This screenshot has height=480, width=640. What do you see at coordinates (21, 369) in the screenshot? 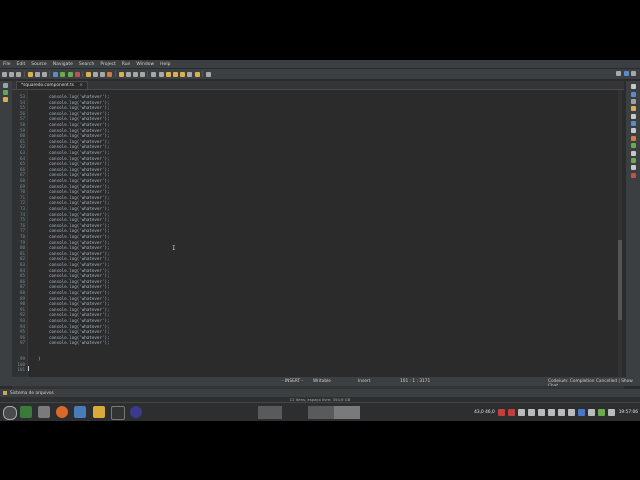
I see `line-number: 101` at bounding box center [21, 369].